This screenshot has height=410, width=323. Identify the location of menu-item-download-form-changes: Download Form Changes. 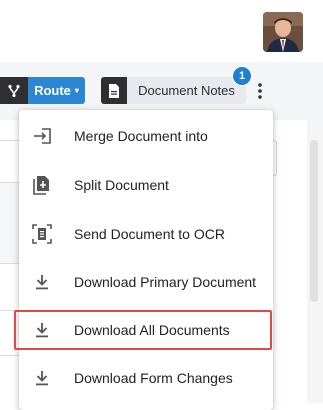
(146, 378).